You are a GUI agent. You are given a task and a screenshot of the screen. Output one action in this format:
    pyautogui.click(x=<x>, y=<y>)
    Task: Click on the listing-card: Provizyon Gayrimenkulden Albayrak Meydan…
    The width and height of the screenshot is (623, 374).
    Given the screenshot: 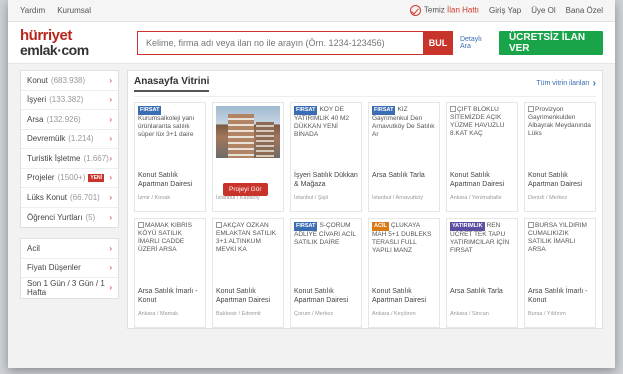 What is the action you would take?
    pyautogui.click(x=560, y=157)
    